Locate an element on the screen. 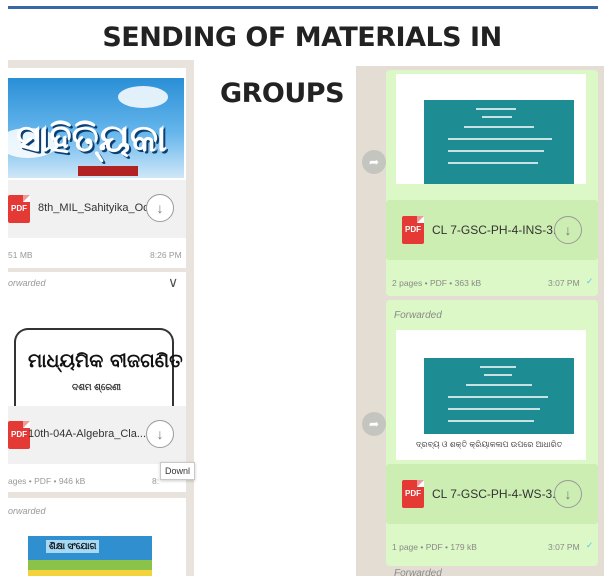 The image size is (604, 576). cover-title: ଶିକ୍ଷା ସଂଯୋଗ is located at coordinates (73, 546).